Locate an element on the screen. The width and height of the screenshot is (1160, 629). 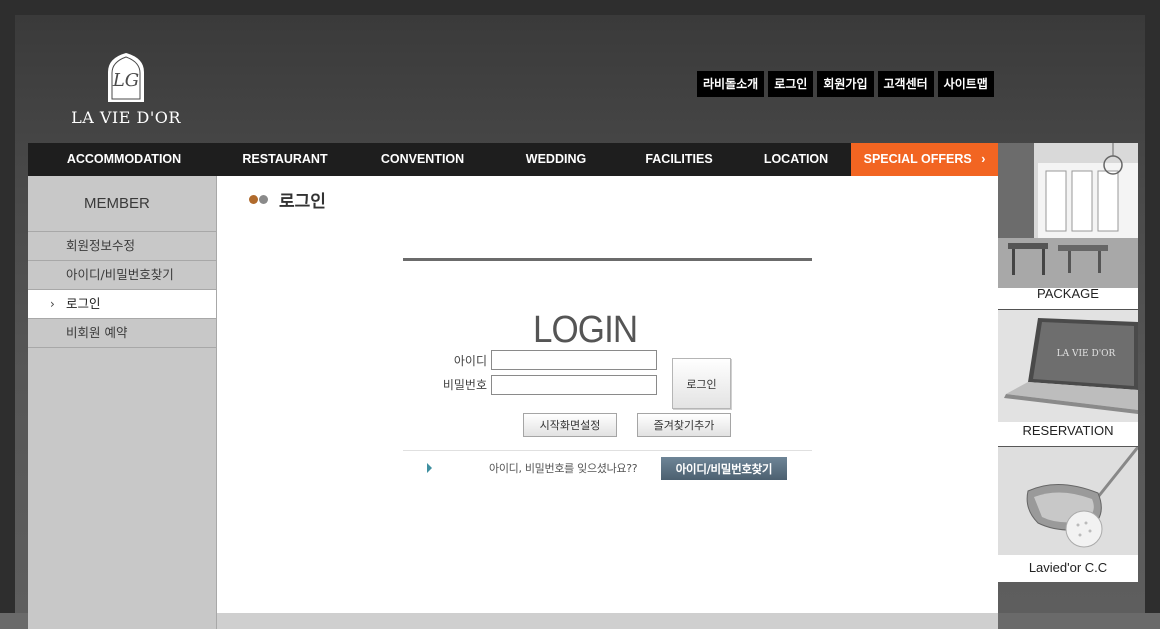
brand-logo: LG LA VIE D'OR is located at coordinates (126, 91).